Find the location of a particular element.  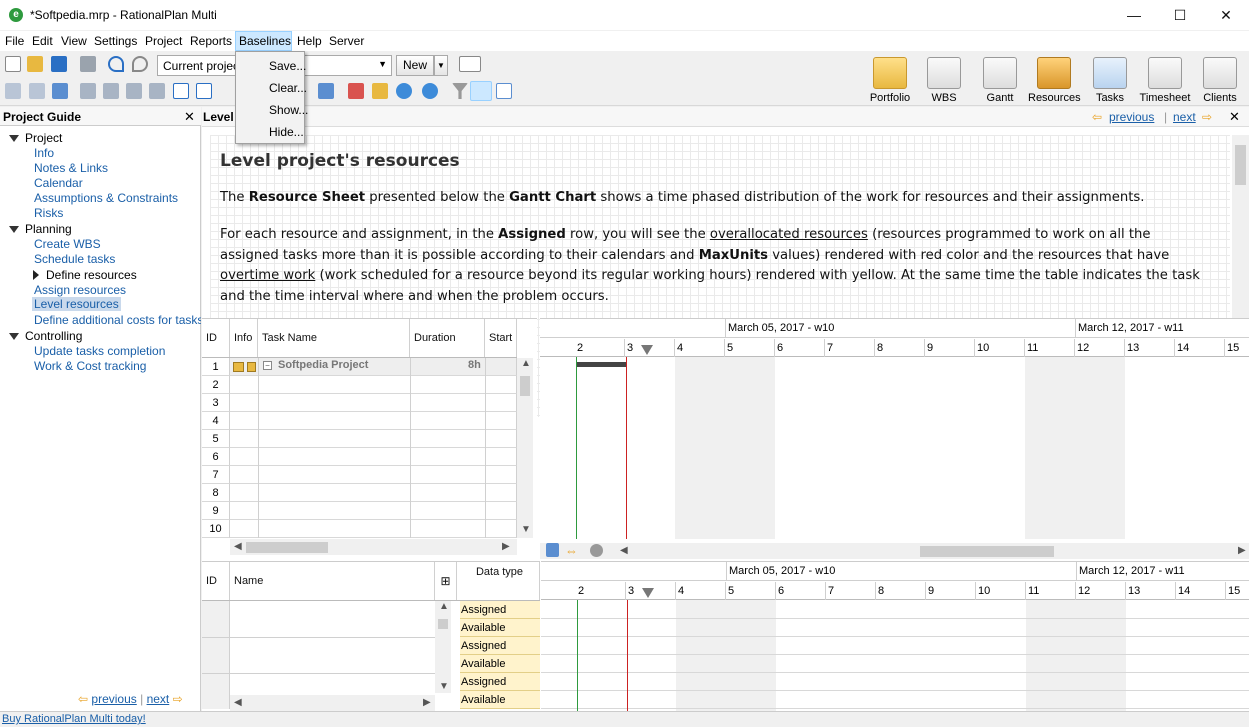

col-header-start: Start is located at coordinates (501, 338).